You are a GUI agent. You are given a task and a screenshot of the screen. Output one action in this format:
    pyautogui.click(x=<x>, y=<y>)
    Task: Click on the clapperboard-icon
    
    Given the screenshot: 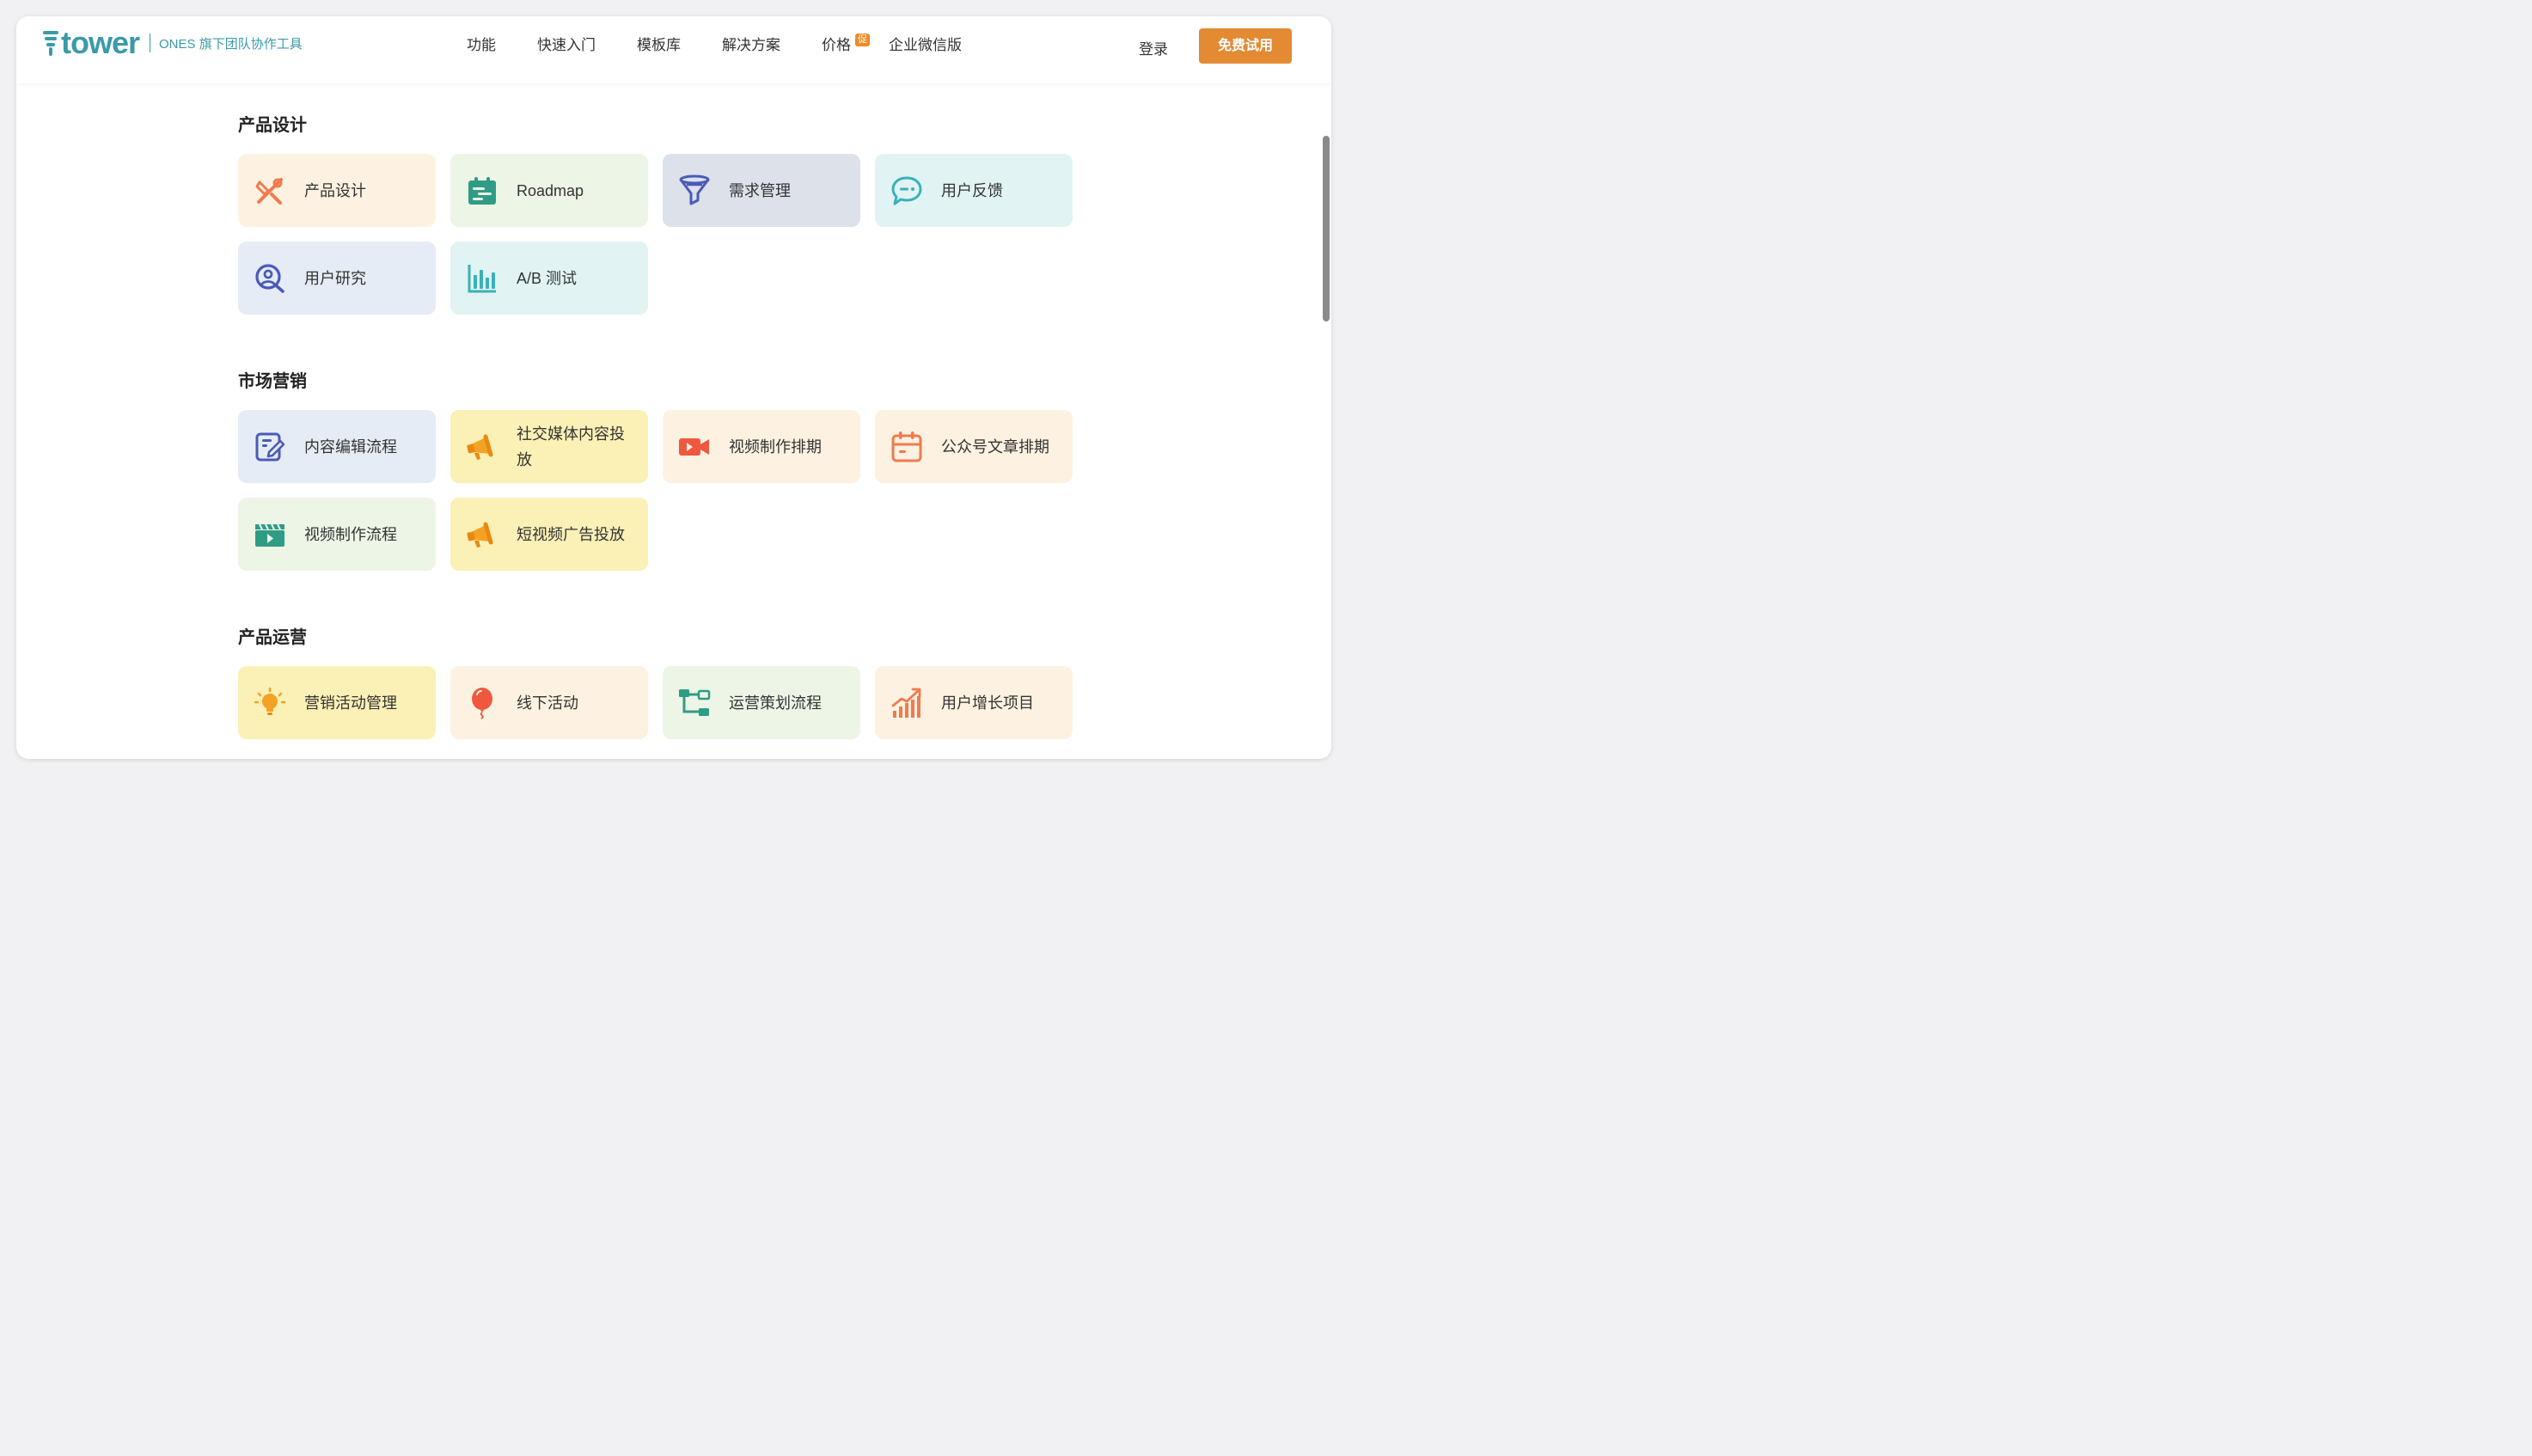 What is the action you would take?
    pyautogui.click(x=270, y=535)
    